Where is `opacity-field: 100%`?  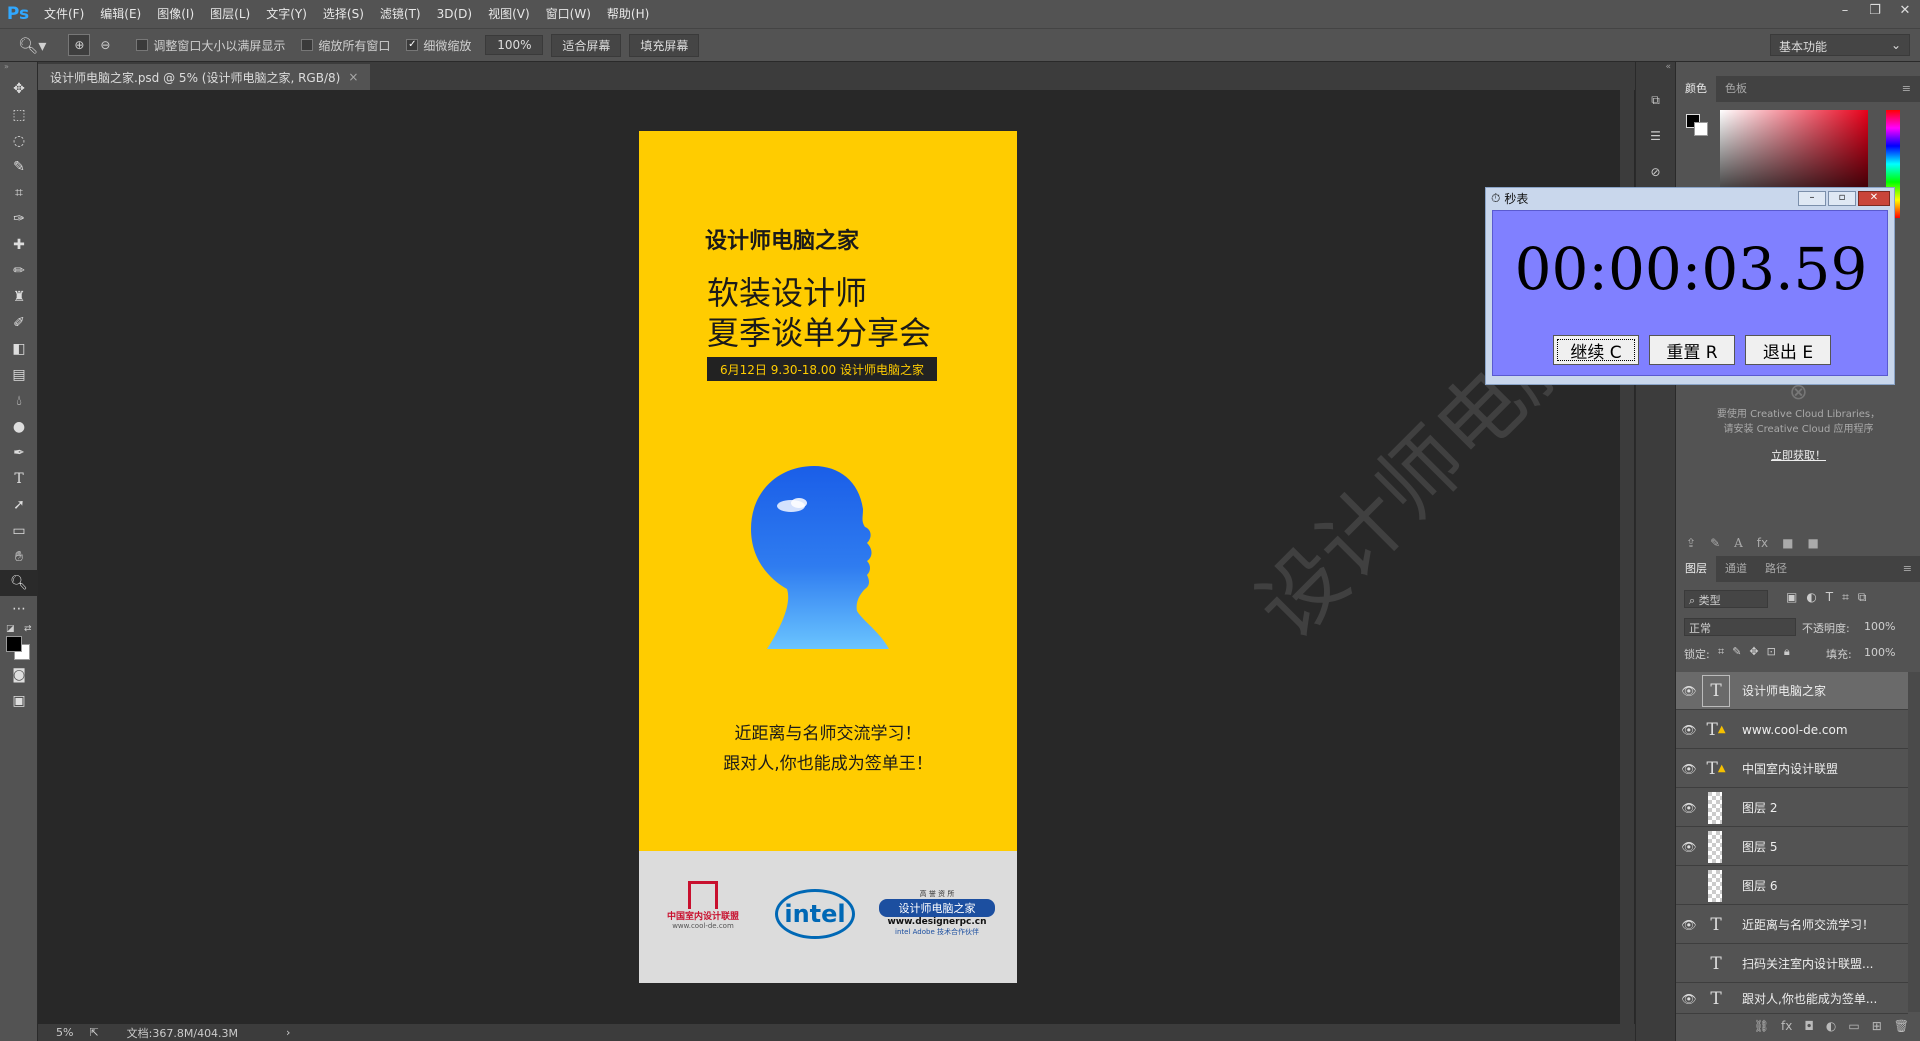
opacity-field: 100% is located at coordinates (1888, 627).